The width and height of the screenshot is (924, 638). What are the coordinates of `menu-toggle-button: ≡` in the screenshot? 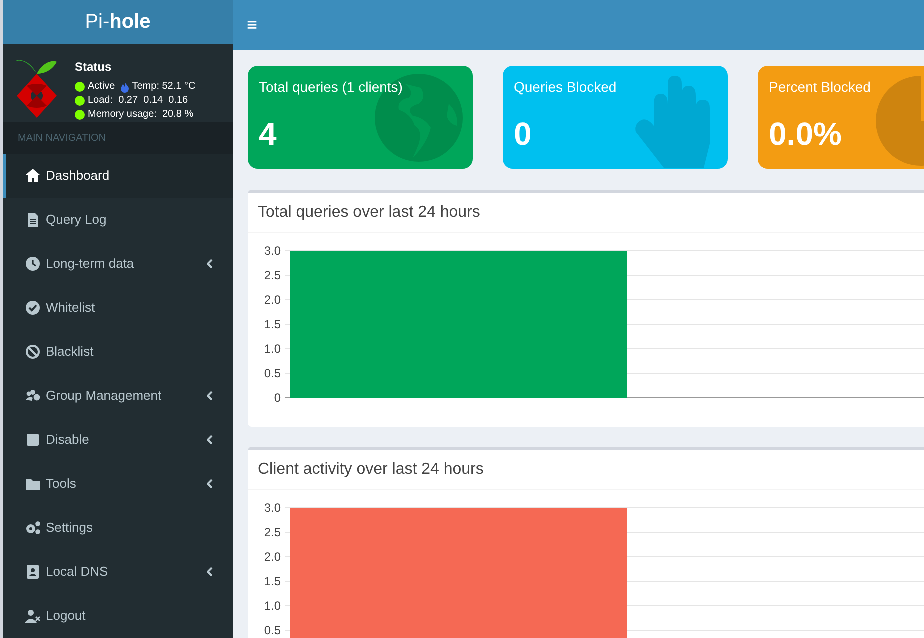 It's located at (252, 25).